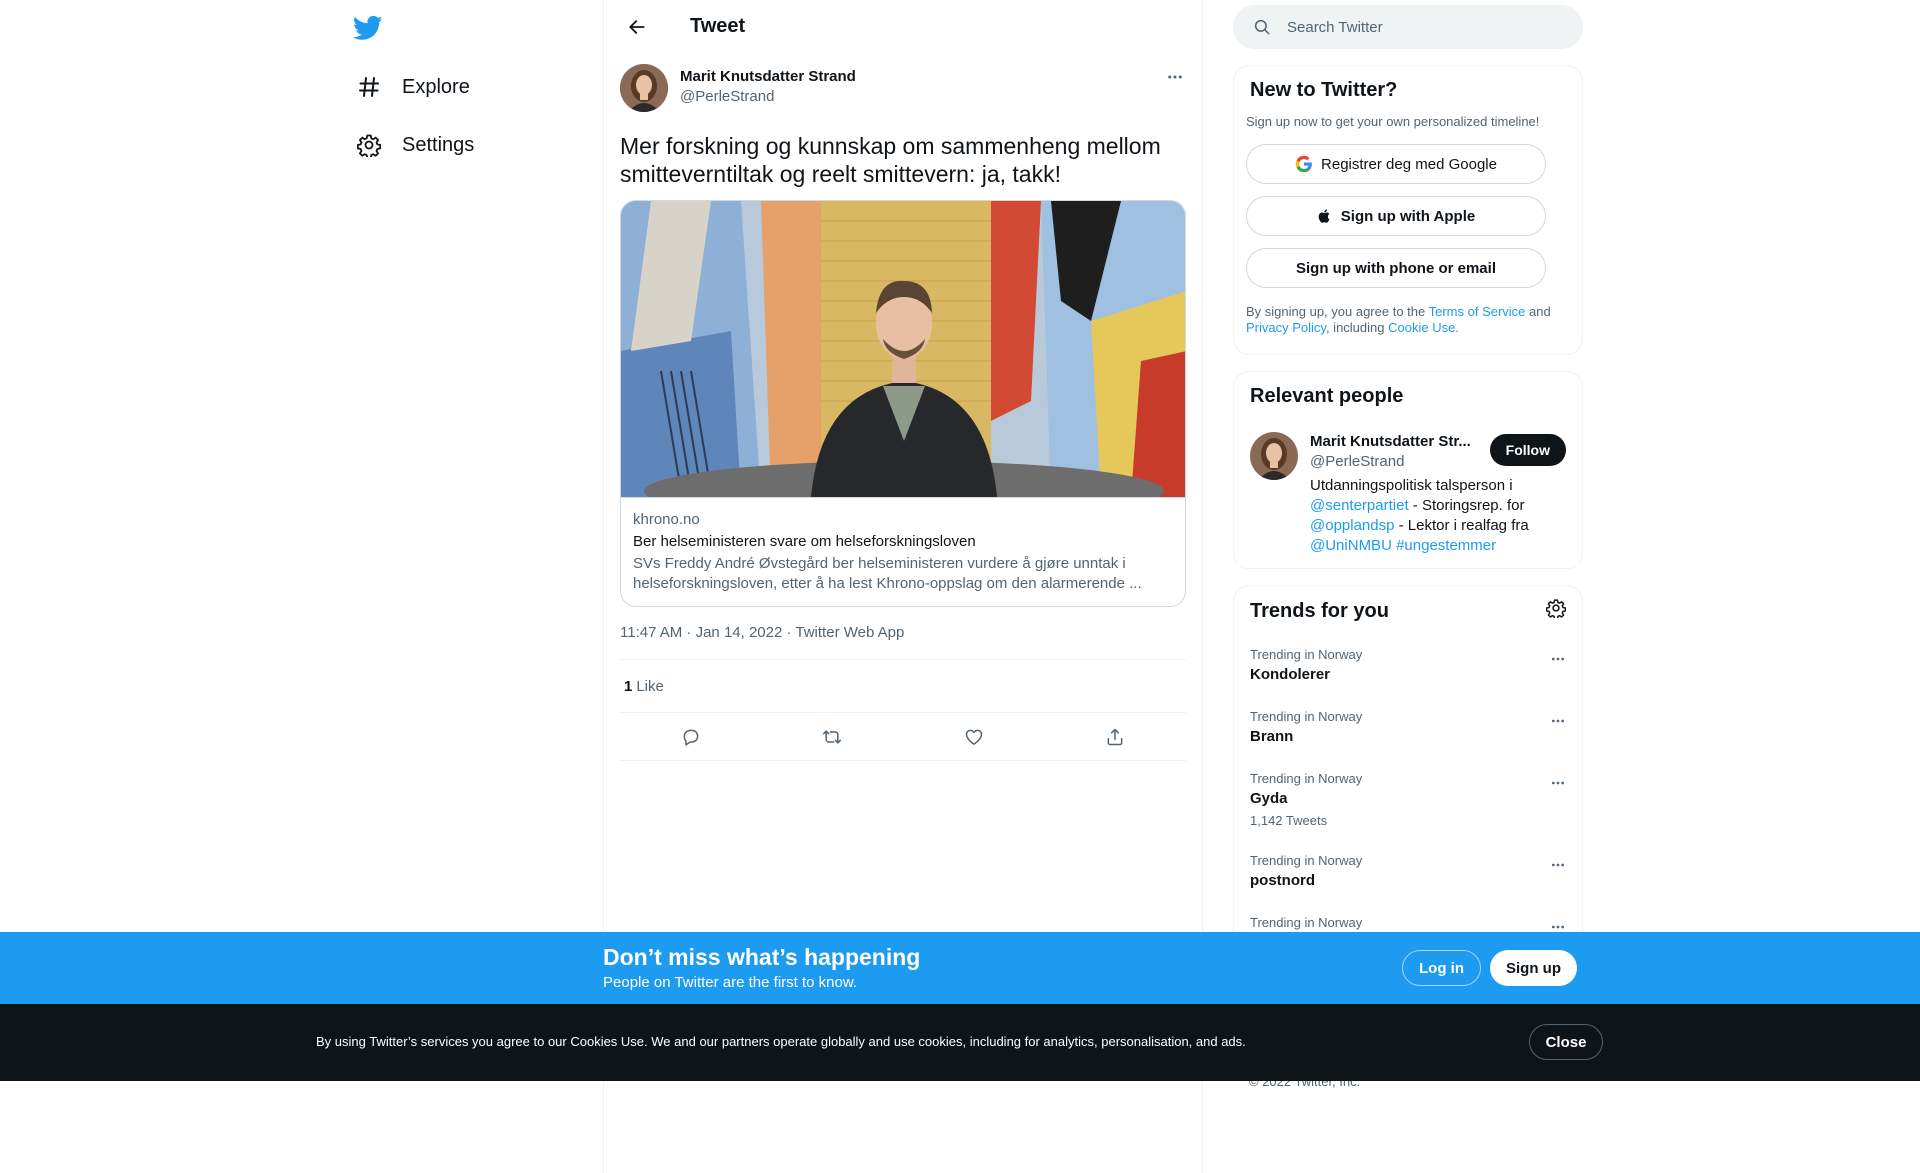 This screenshot has width=1920, height=1173. I want to click on arrow-left-icon, so click(637, 26).